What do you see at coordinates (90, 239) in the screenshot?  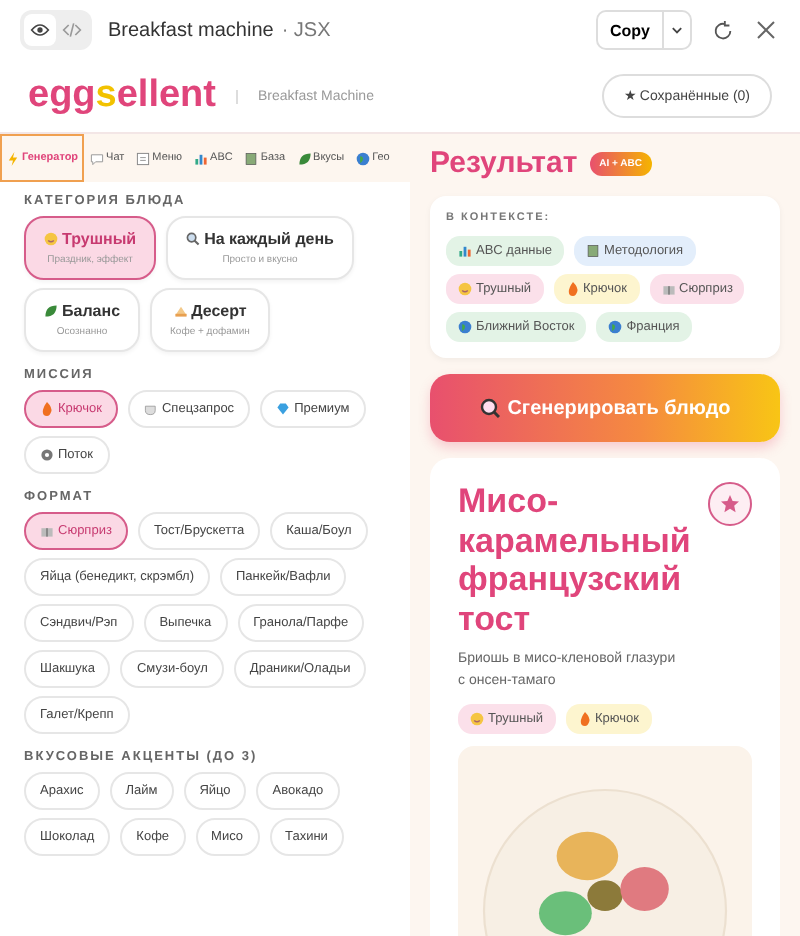 I see `category-label: Трушный` at bounding box center [90, 239].